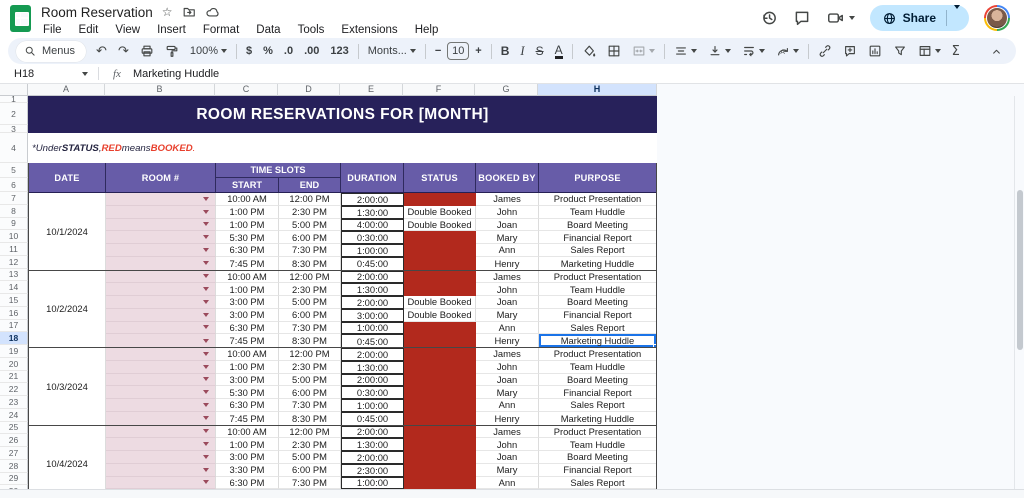  I want to click on cell-duration: 4:00:00, so click(372, 225).